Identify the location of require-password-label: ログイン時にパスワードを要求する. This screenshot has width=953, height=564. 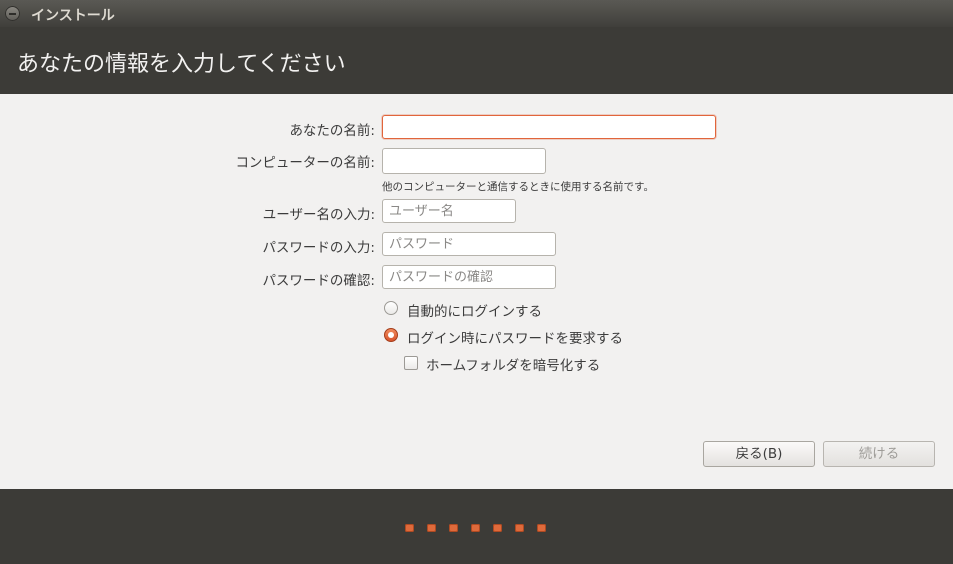
(515, 337).